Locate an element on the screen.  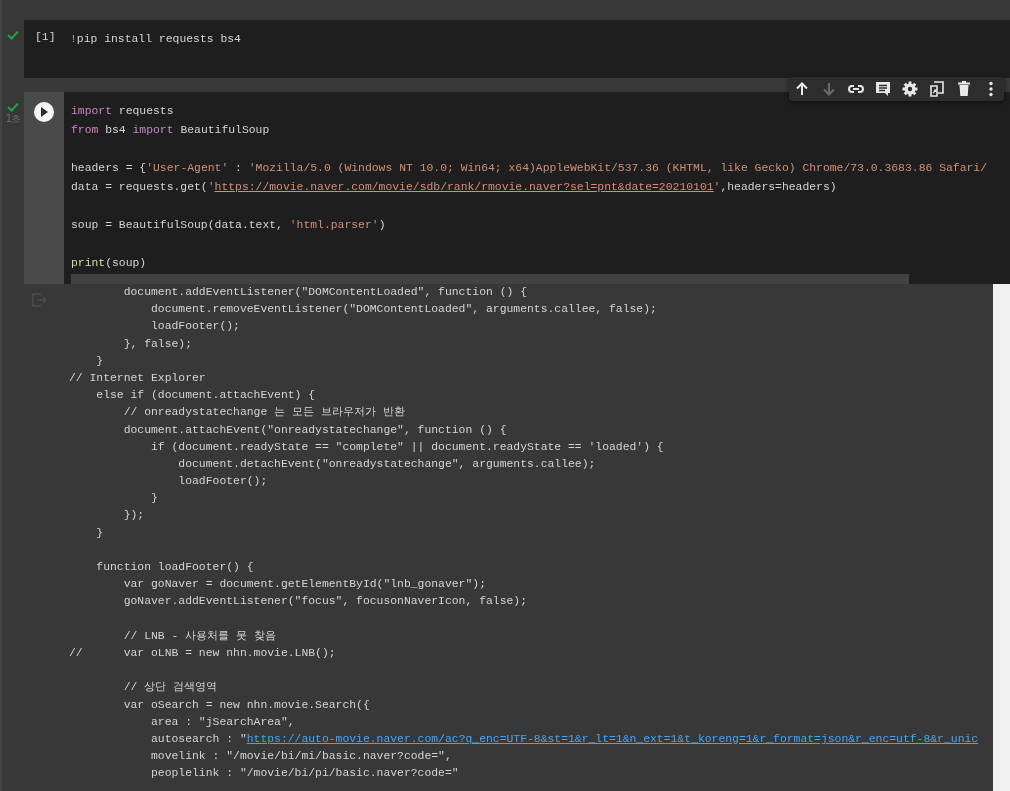
comment-icon is located at coordinates (883, 89).